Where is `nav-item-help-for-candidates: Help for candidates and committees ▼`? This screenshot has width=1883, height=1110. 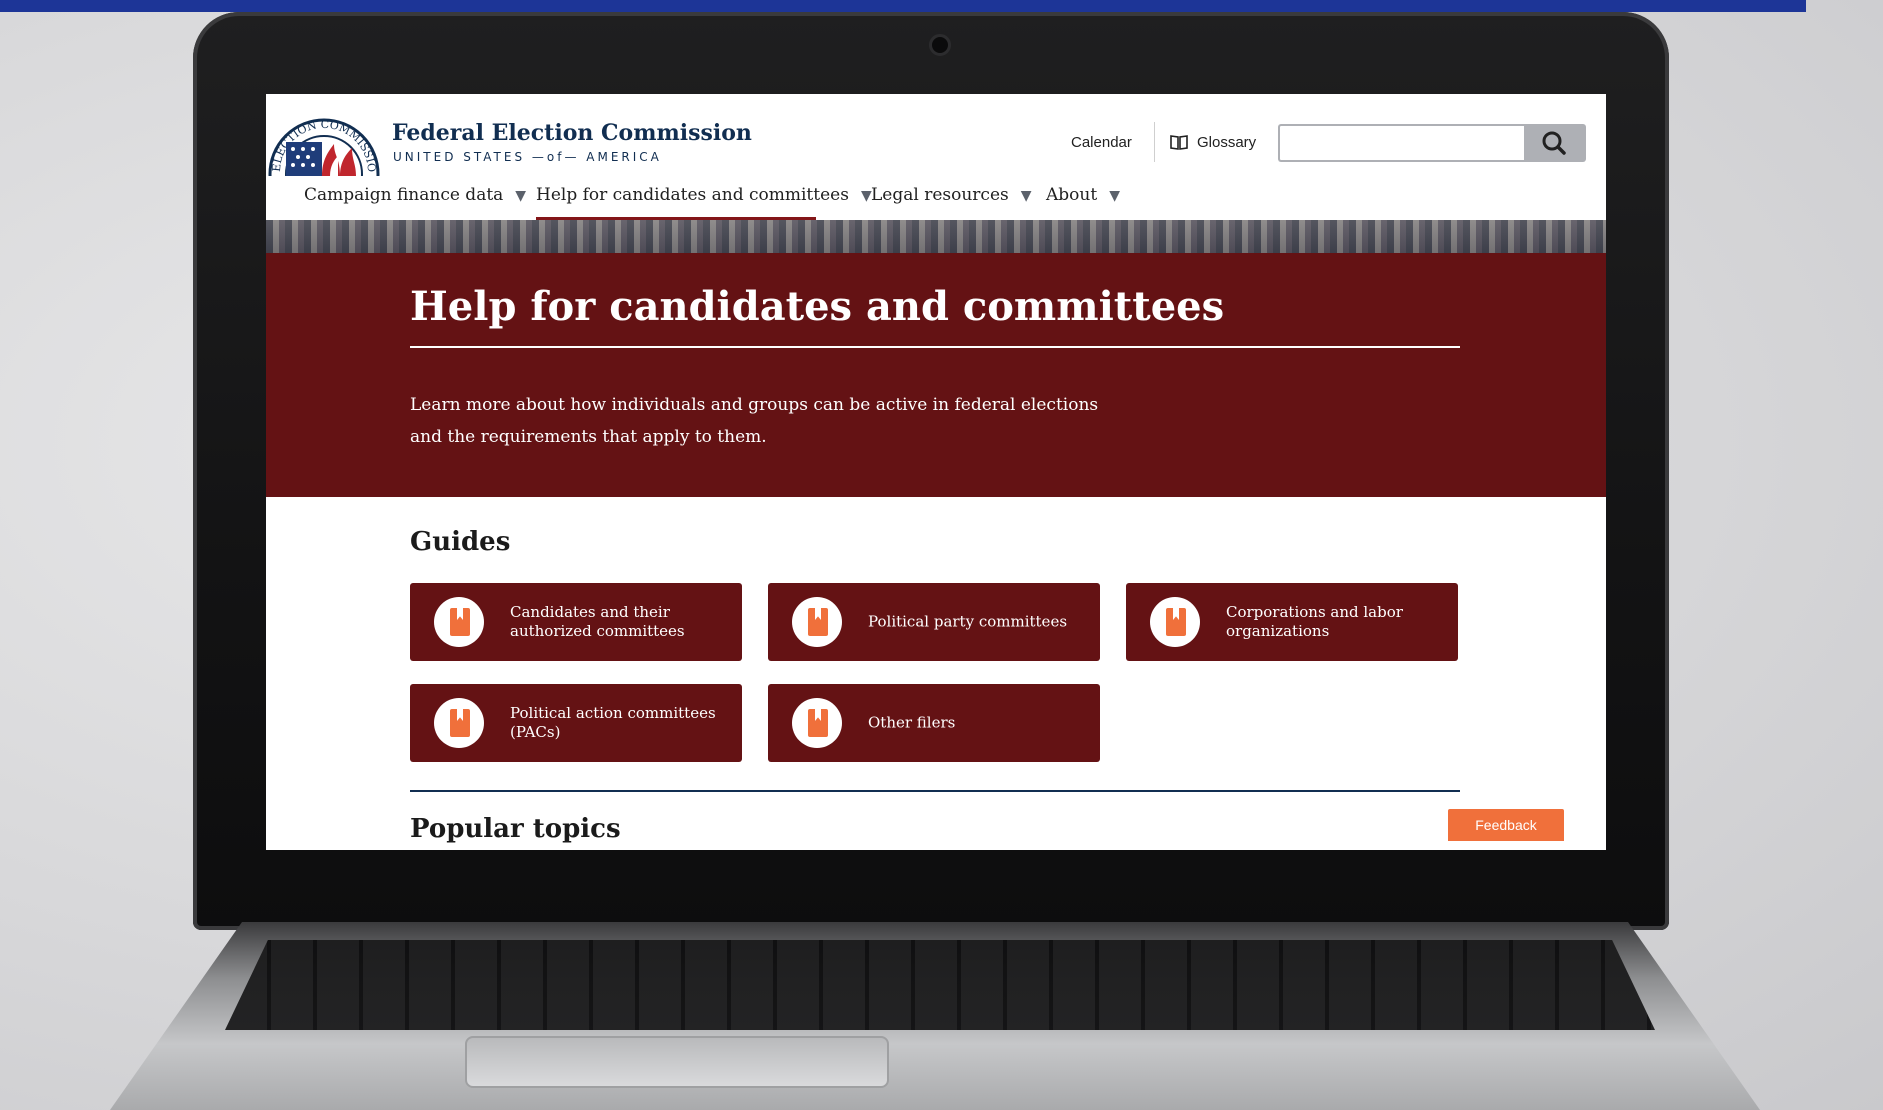 nav-item-help-for-candidates: Help for candidates and committees ▼ is located at coordinates (704, 195).